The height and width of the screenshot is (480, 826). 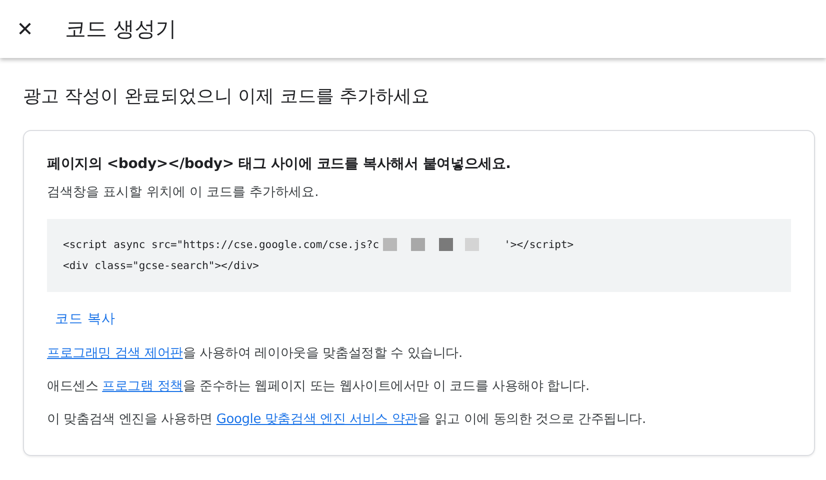 What do you see at coordinates (183, 192) in the screenshot?
I see `instruction-subtext: 검색창을 표시할 위치에 이 코드를 추가하세요.` at bounding box center [183, 192].